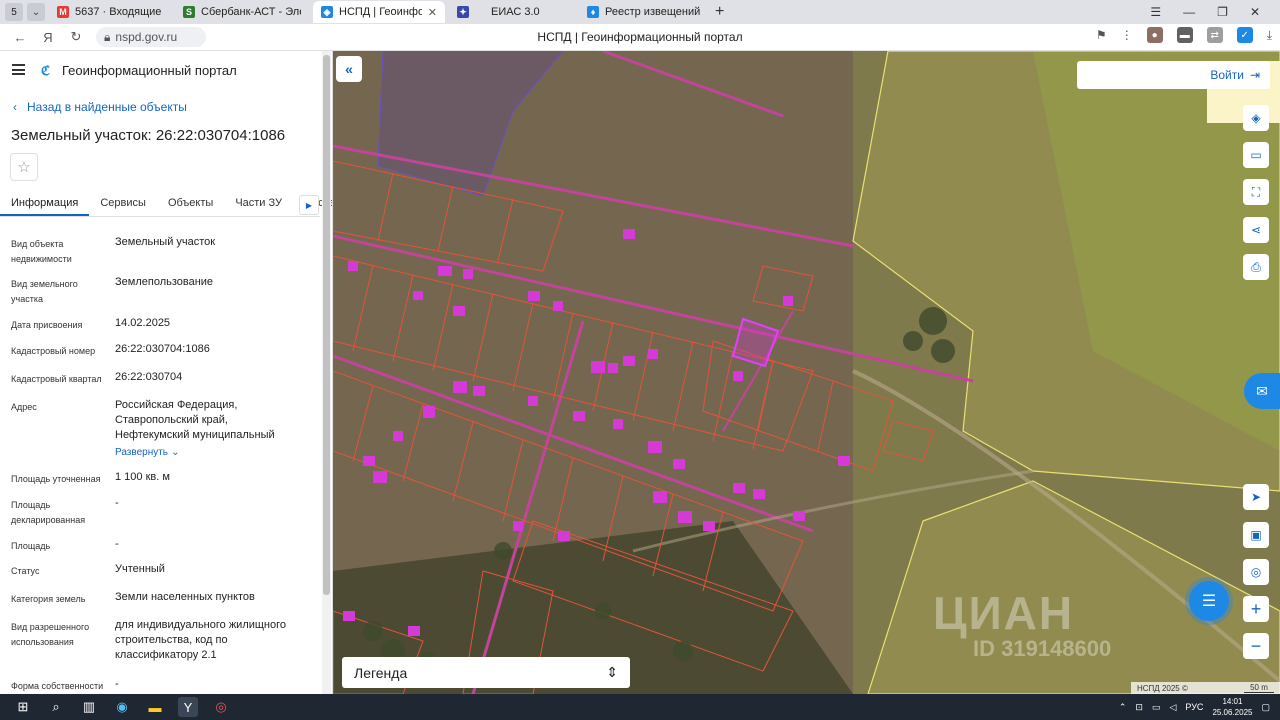 The image size is (1280, 720). I want to click on property-label: Площадь уточненная, so click(56, 479).